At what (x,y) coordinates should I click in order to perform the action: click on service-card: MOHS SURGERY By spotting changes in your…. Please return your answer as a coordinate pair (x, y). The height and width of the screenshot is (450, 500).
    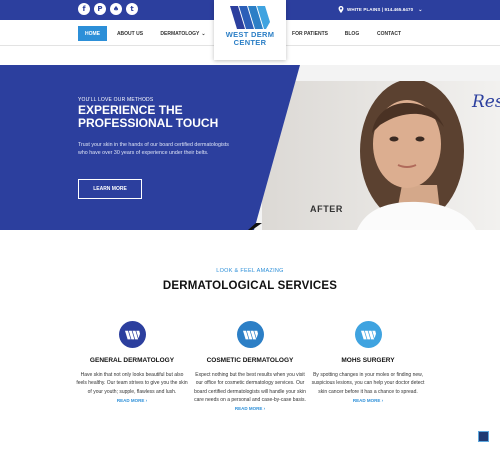
    Looking at the image, I should click on (368, 362).